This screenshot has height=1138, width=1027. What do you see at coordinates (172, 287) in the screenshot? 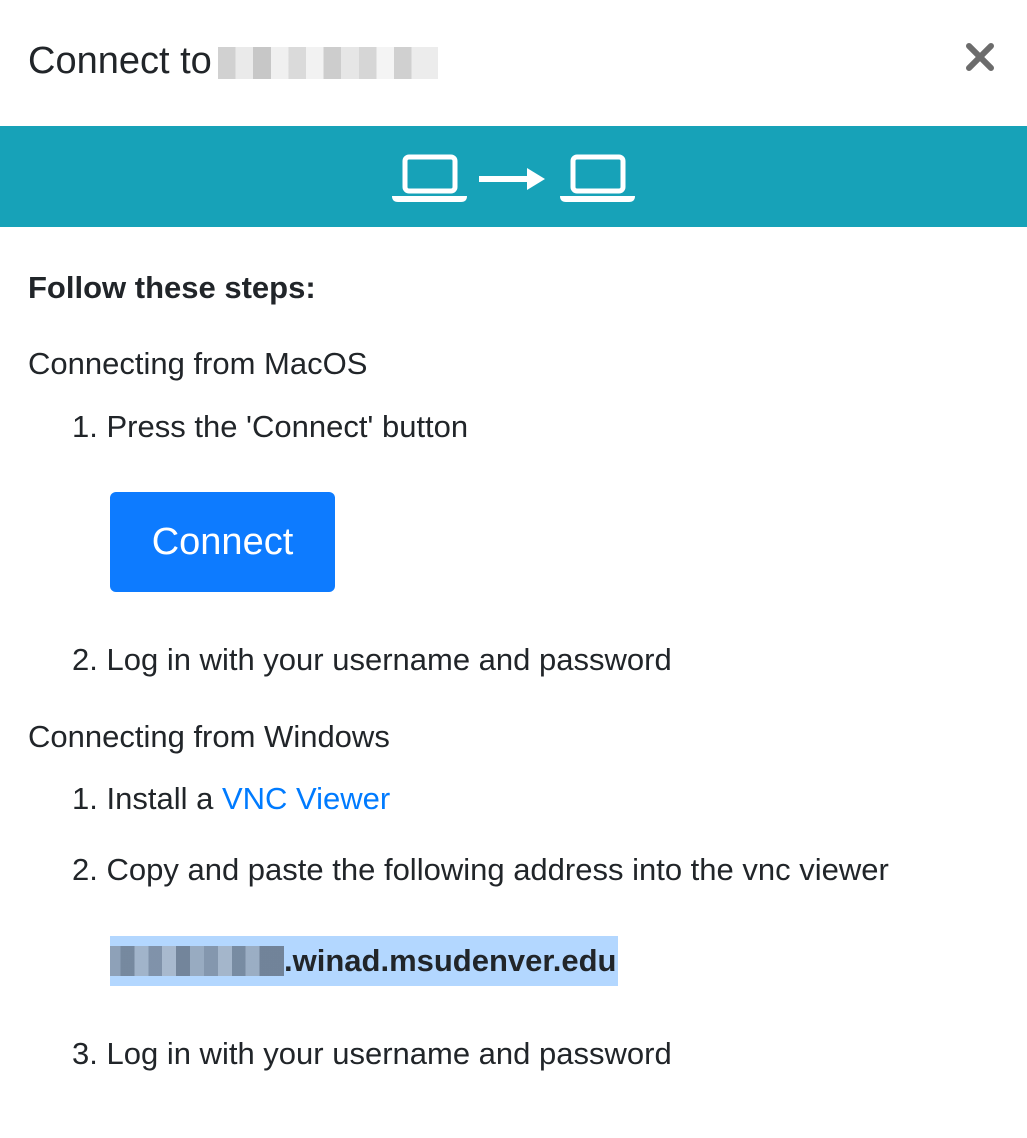
I see `steps-heading: Follow these steps:` at bounding box center [172, 287].